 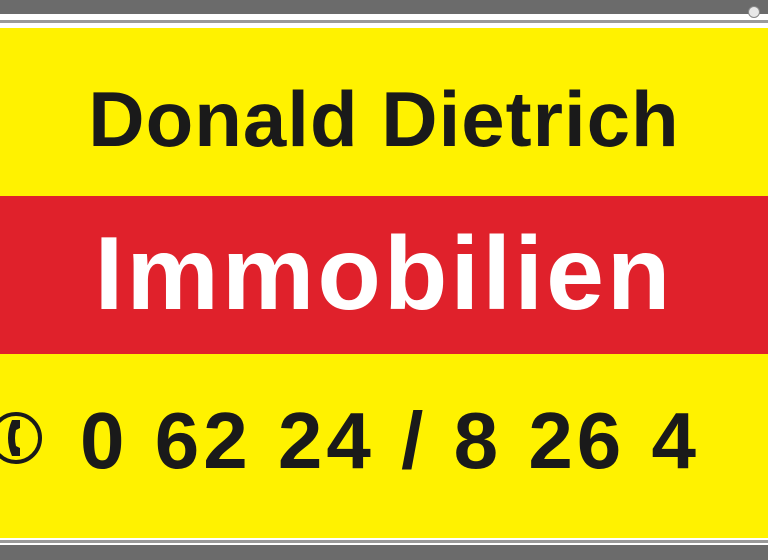 What do you see at coordinates (390, 440) in the screenshot?
I see `phone-number: 0 62 24 / 8 26 4` at bounding box center [390, 440].